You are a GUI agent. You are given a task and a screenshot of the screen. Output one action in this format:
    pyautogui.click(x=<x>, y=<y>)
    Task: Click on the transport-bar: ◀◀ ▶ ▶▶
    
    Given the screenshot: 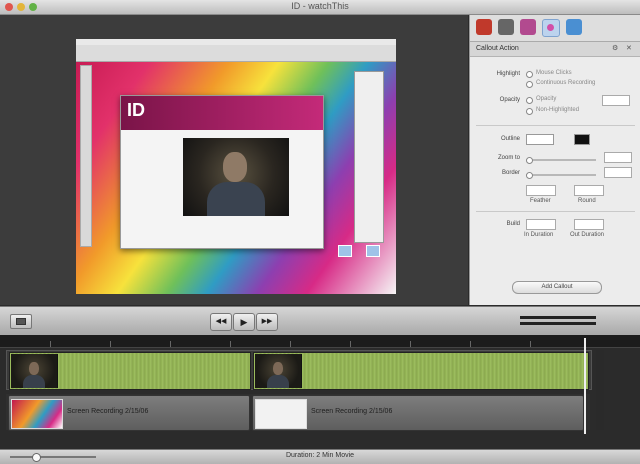 What is the action you would take?
    pyautogui.click(x=320, y=321)
    